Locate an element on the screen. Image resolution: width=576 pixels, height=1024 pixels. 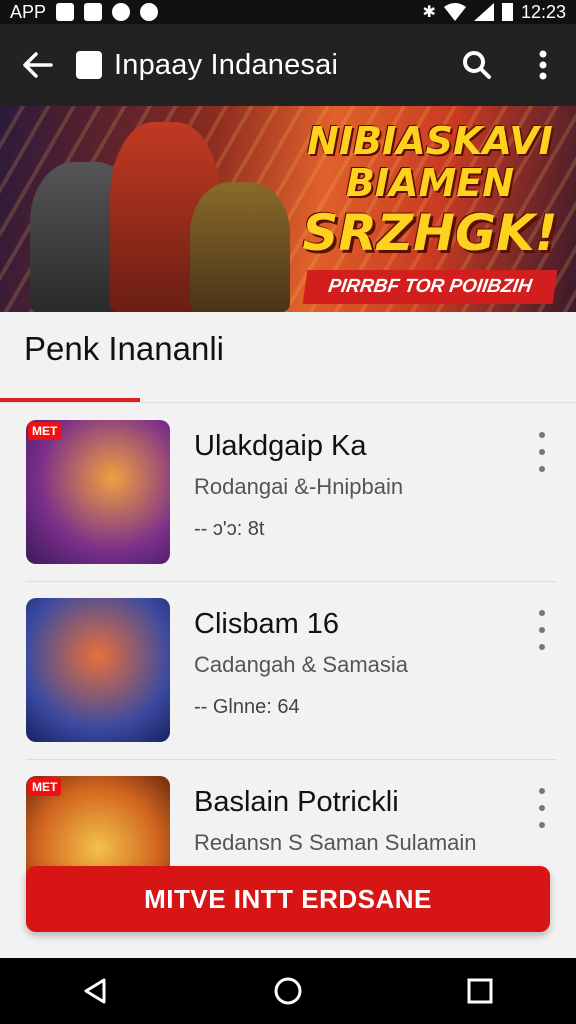
app-thumbnail is located at coordinates (98, 670).